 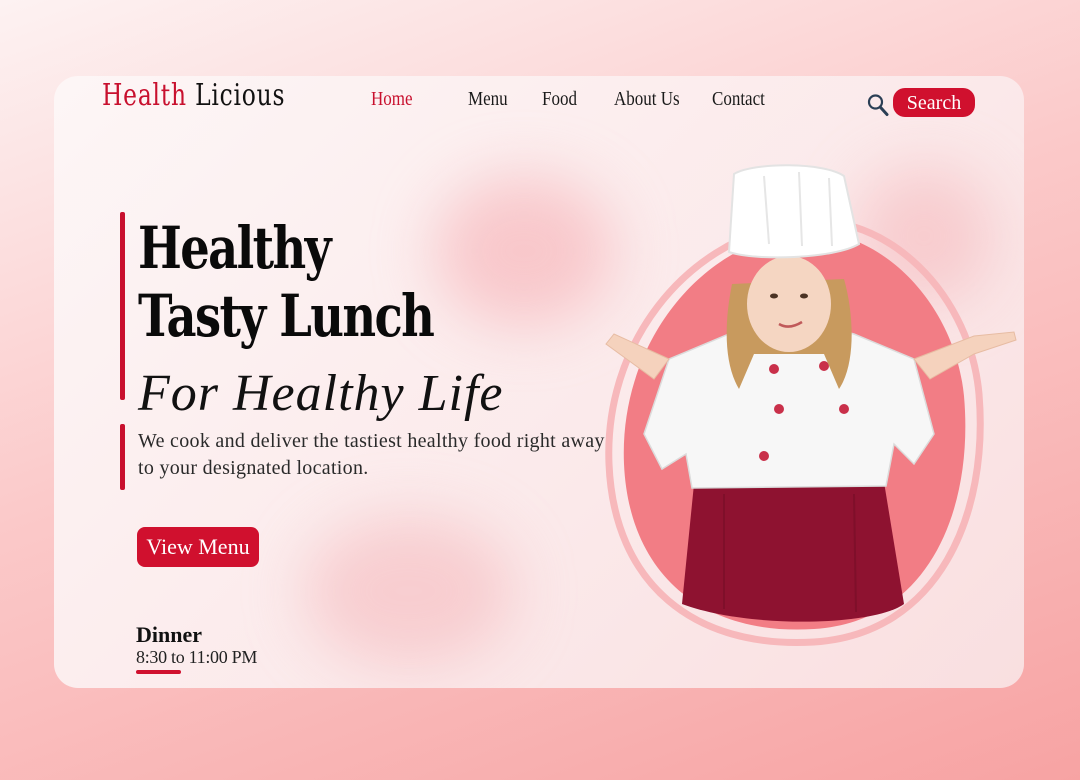 What do you see at coordinates (158, 672) in the screenshot?
I see `hours-underline` at bounding box center [158, 672].